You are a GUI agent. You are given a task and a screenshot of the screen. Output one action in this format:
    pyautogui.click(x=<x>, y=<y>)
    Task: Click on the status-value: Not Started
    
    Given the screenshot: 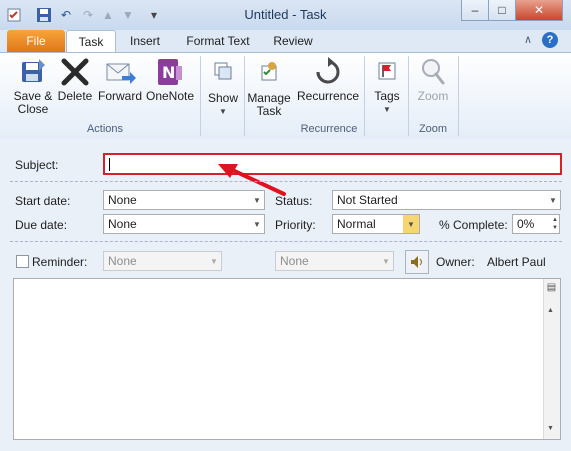 What is the action you would take?
    pyautogui.click(x=367, y=200)
    